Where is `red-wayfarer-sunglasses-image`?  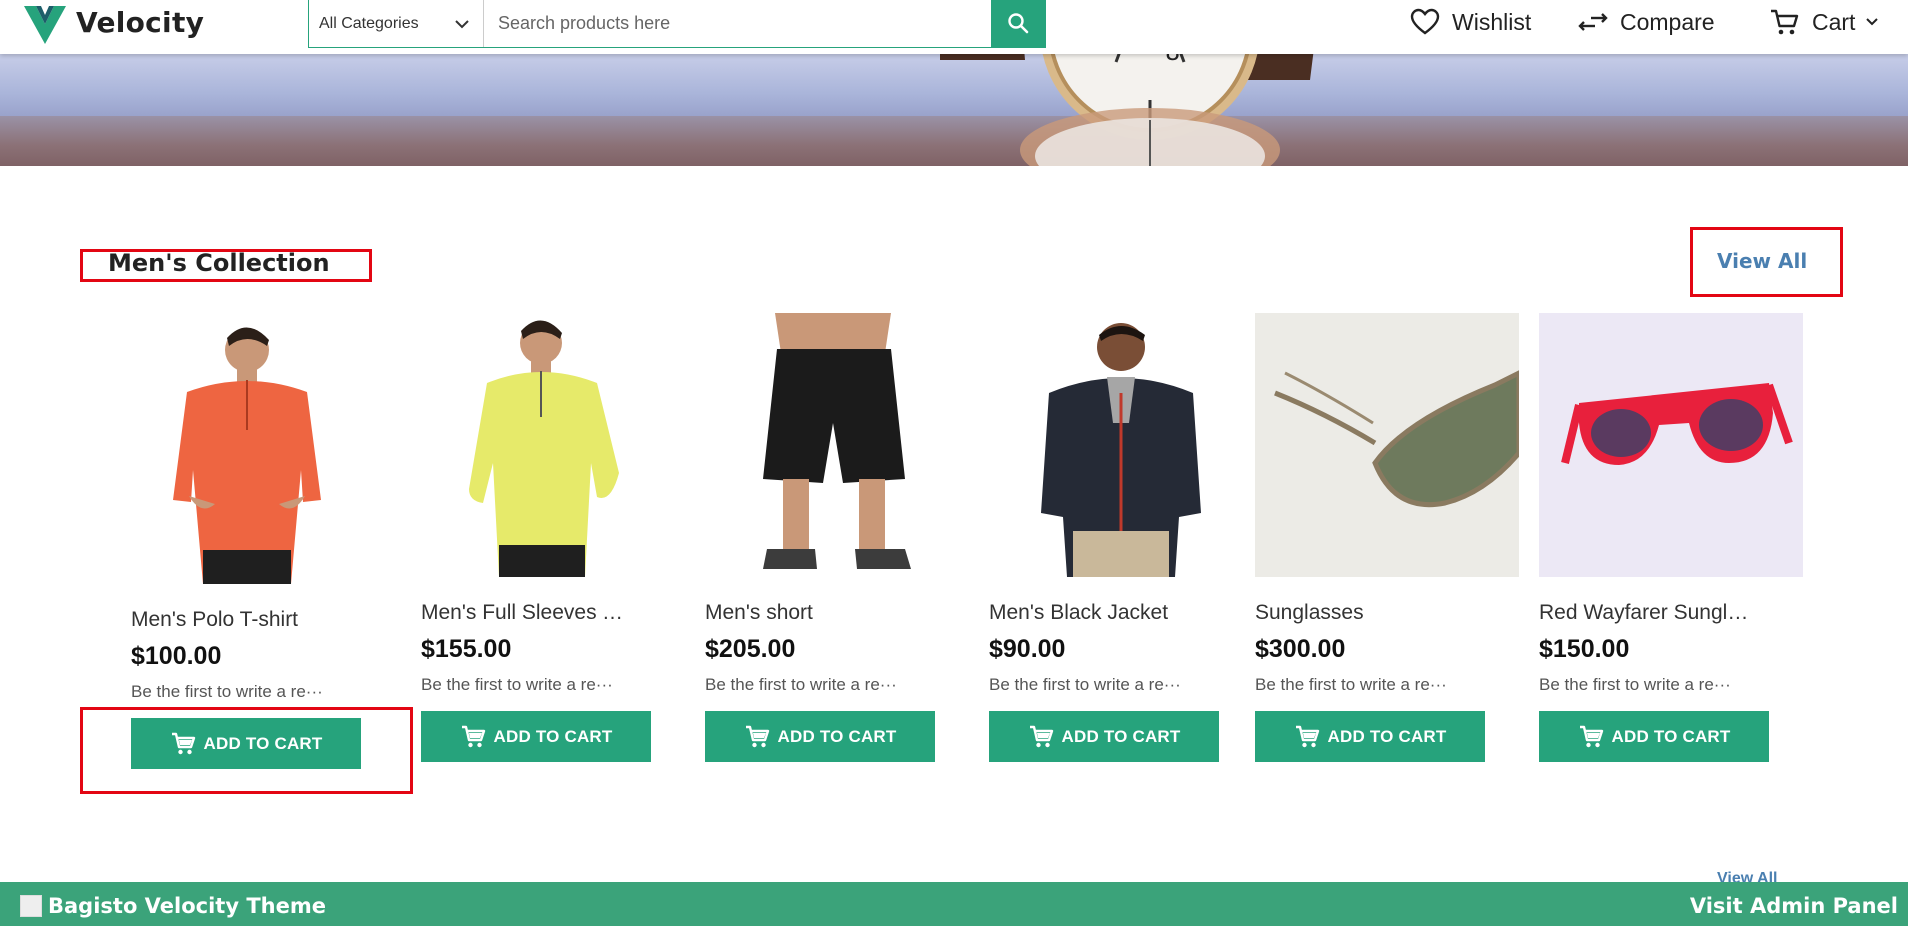
red-wayfarer-sunglasses-image is located at coordinates (1671, 445).